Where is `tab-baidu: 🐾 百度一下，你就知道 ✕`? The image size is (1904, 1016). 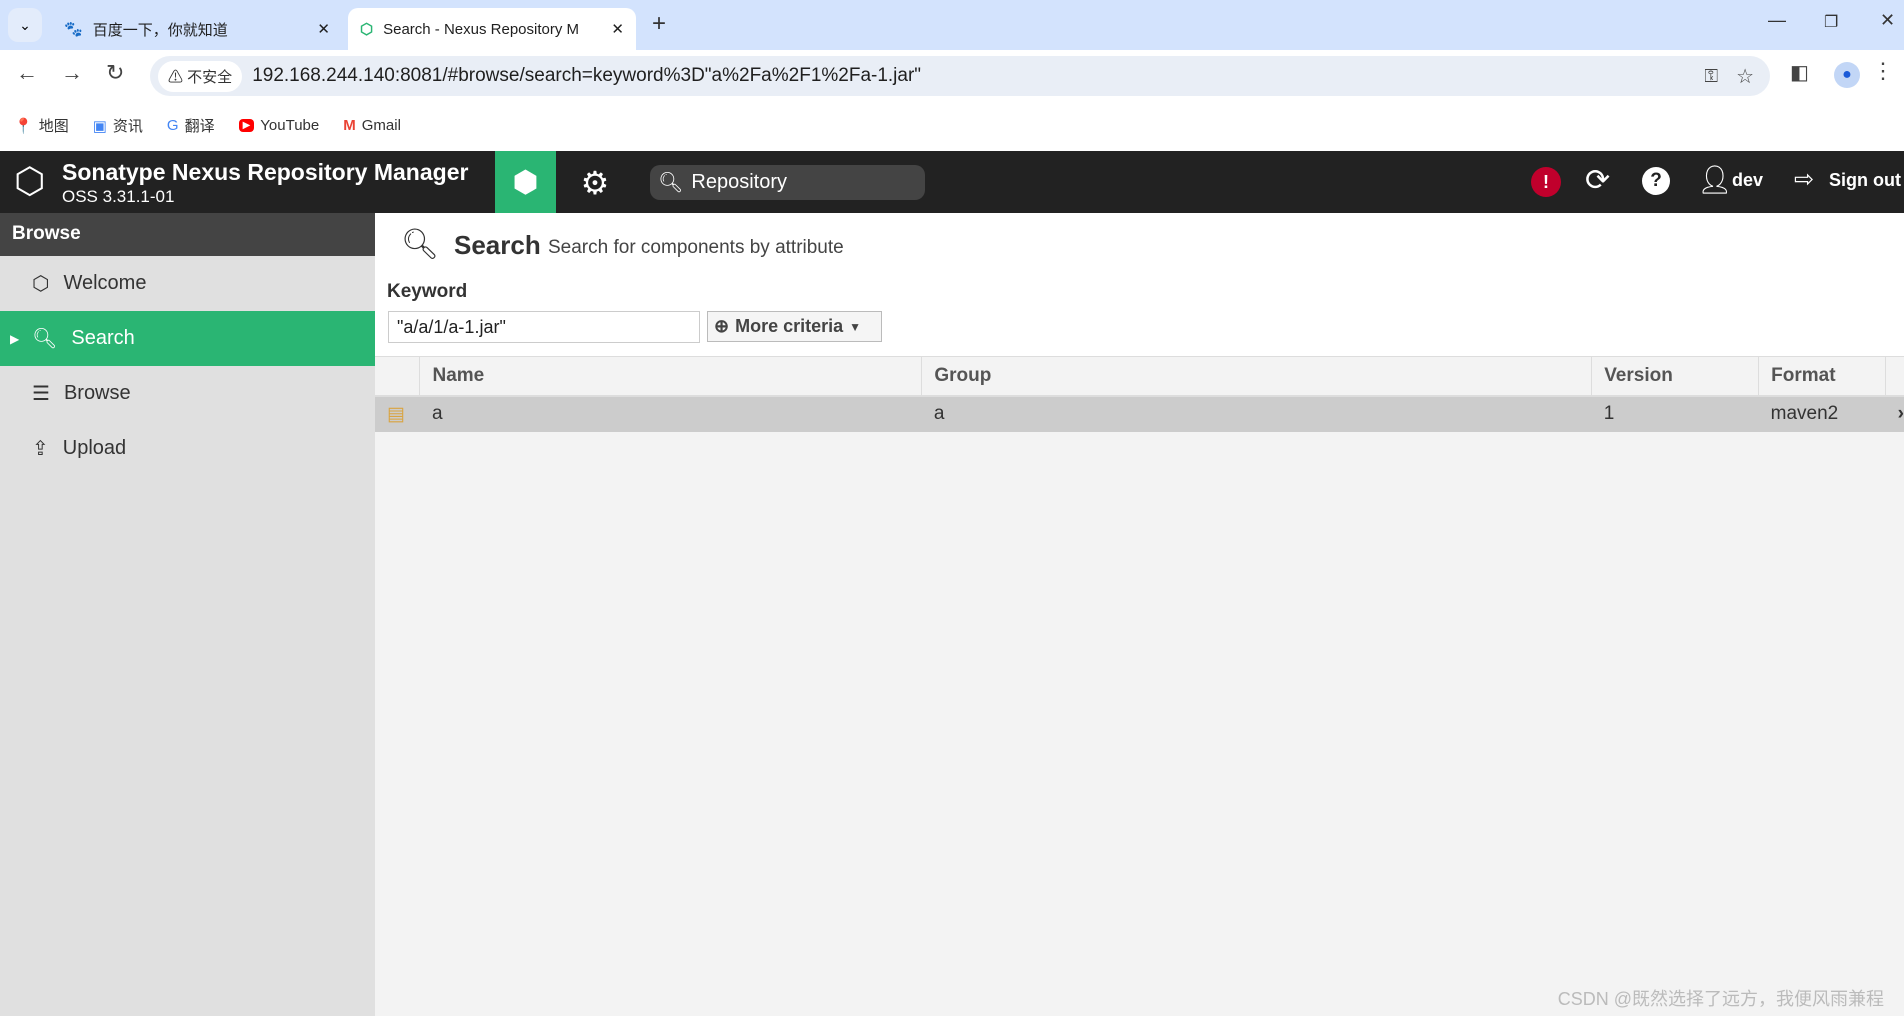
tab-baidu: 🐾 百度一下，你就知道 ✕ is located at coordinates (197, 29).